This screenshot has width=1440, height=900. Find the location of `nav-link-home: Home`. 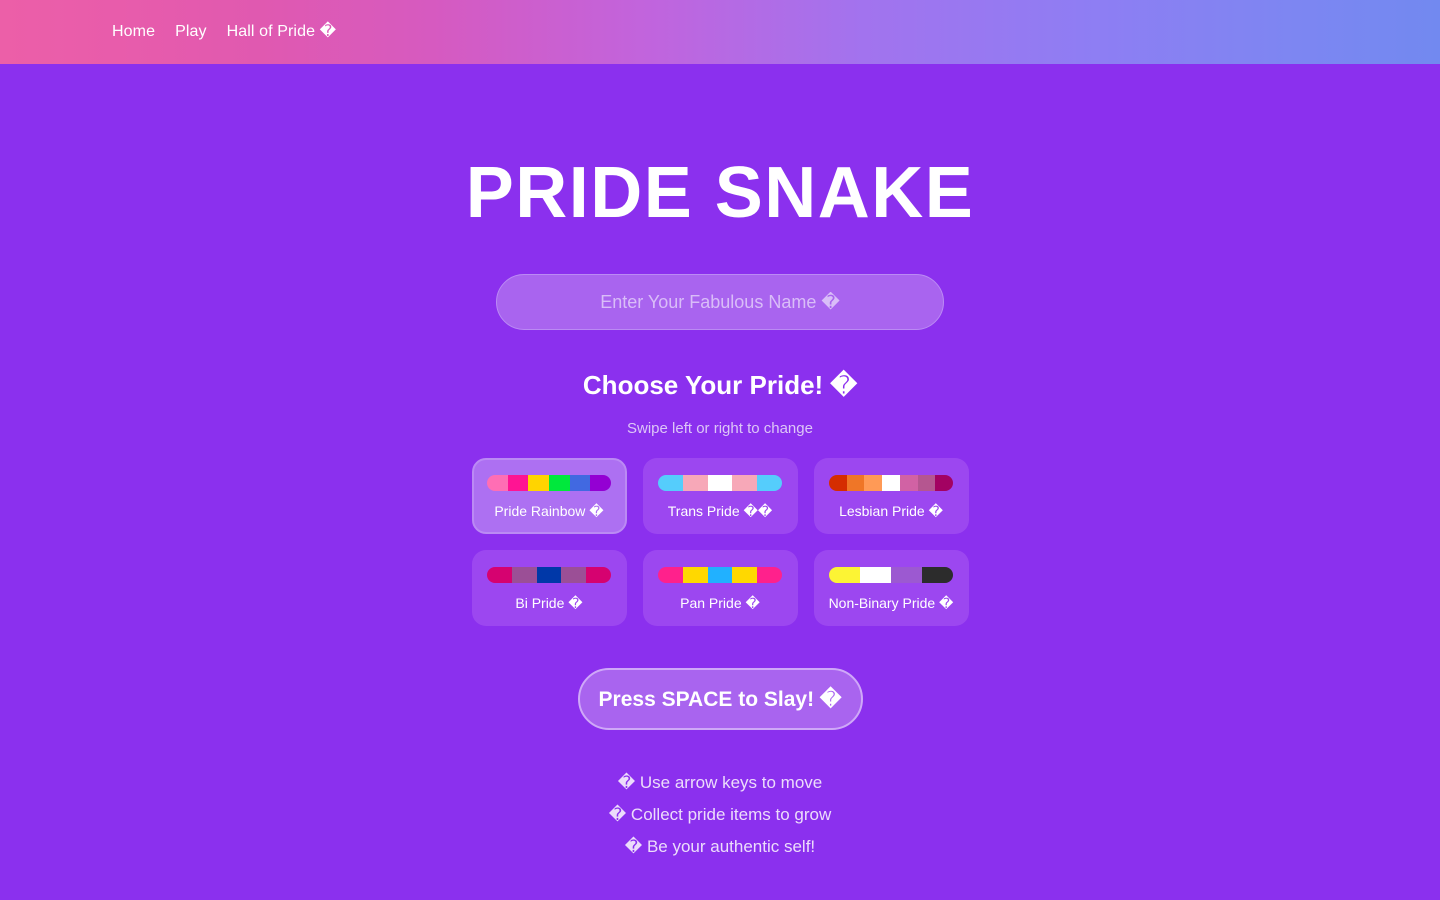

nav-link-home: Home is located at coordinates (133, 32).